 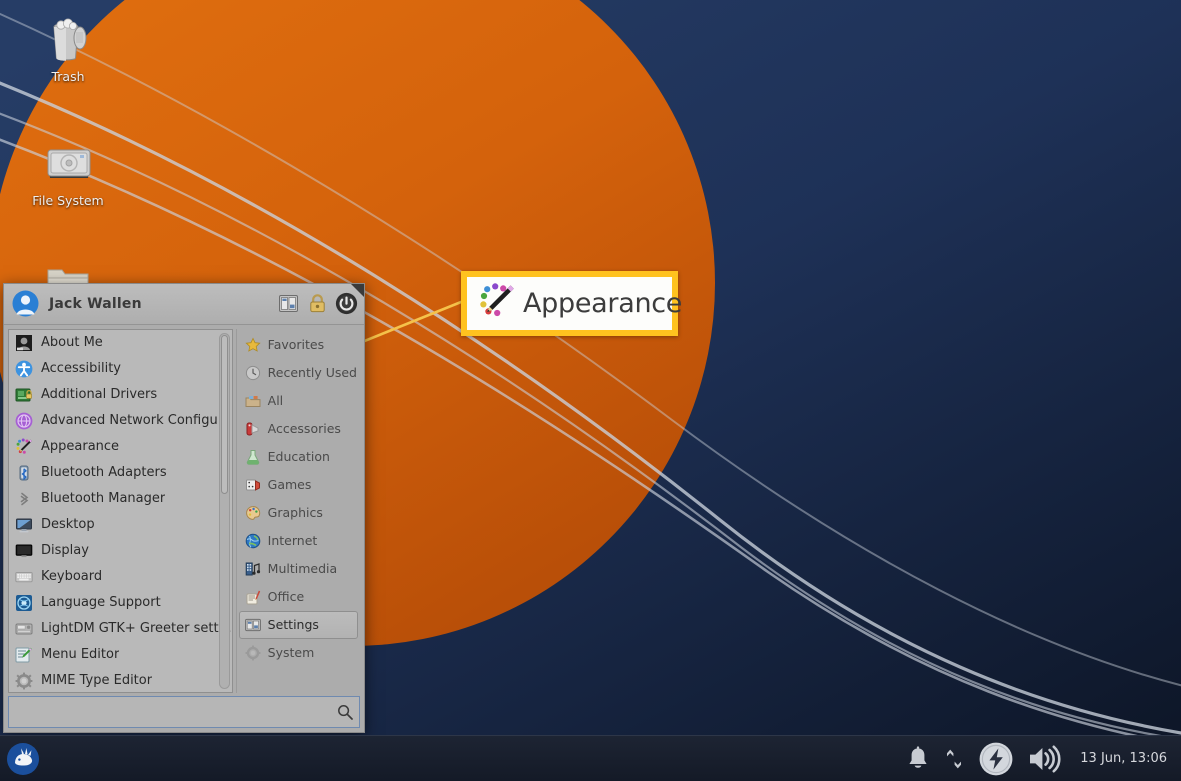 I want to click on internet-icon, so click(x=253, y=541).